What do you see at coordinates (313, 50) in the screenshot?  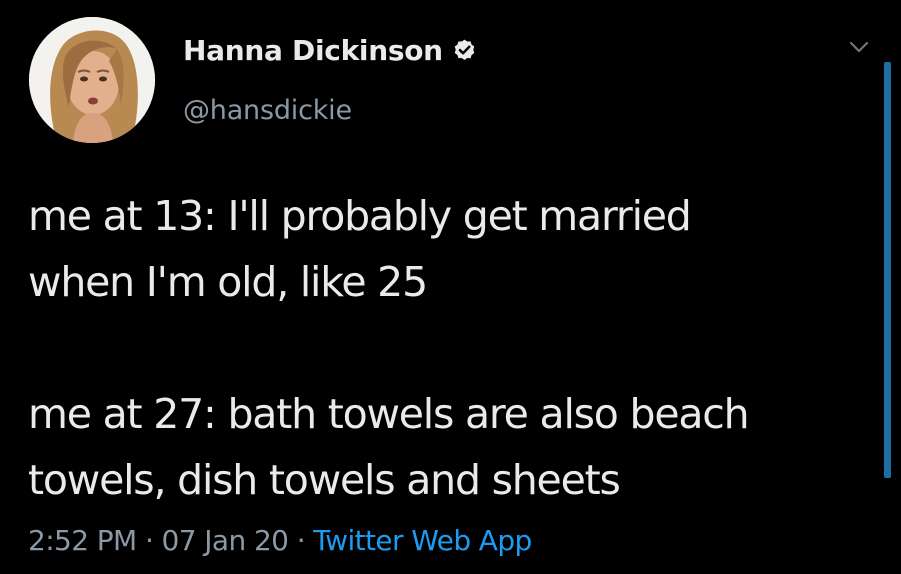 I see `display-name: Hanna Dickinson` at bounding box center [313, 50].